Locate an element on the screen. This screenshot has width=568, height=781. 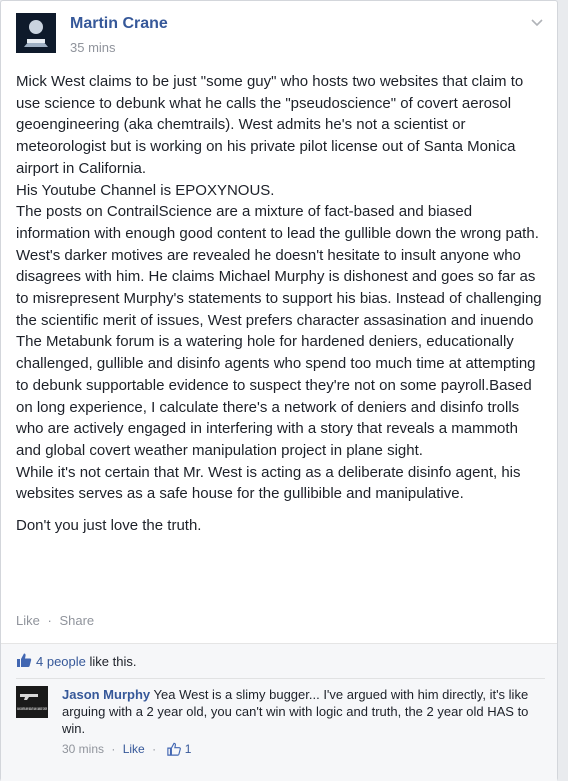
chevron-down-icon is located at coordinates (537, 22).